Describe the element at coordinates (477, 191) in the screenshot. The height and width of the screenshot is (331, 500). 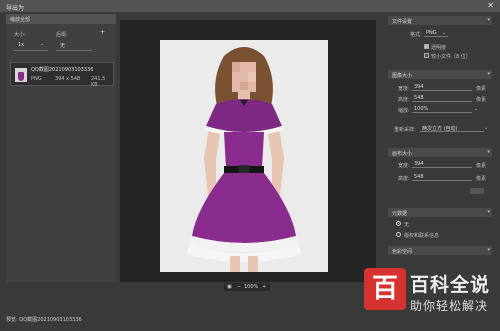
I see `reset-button` at that location.